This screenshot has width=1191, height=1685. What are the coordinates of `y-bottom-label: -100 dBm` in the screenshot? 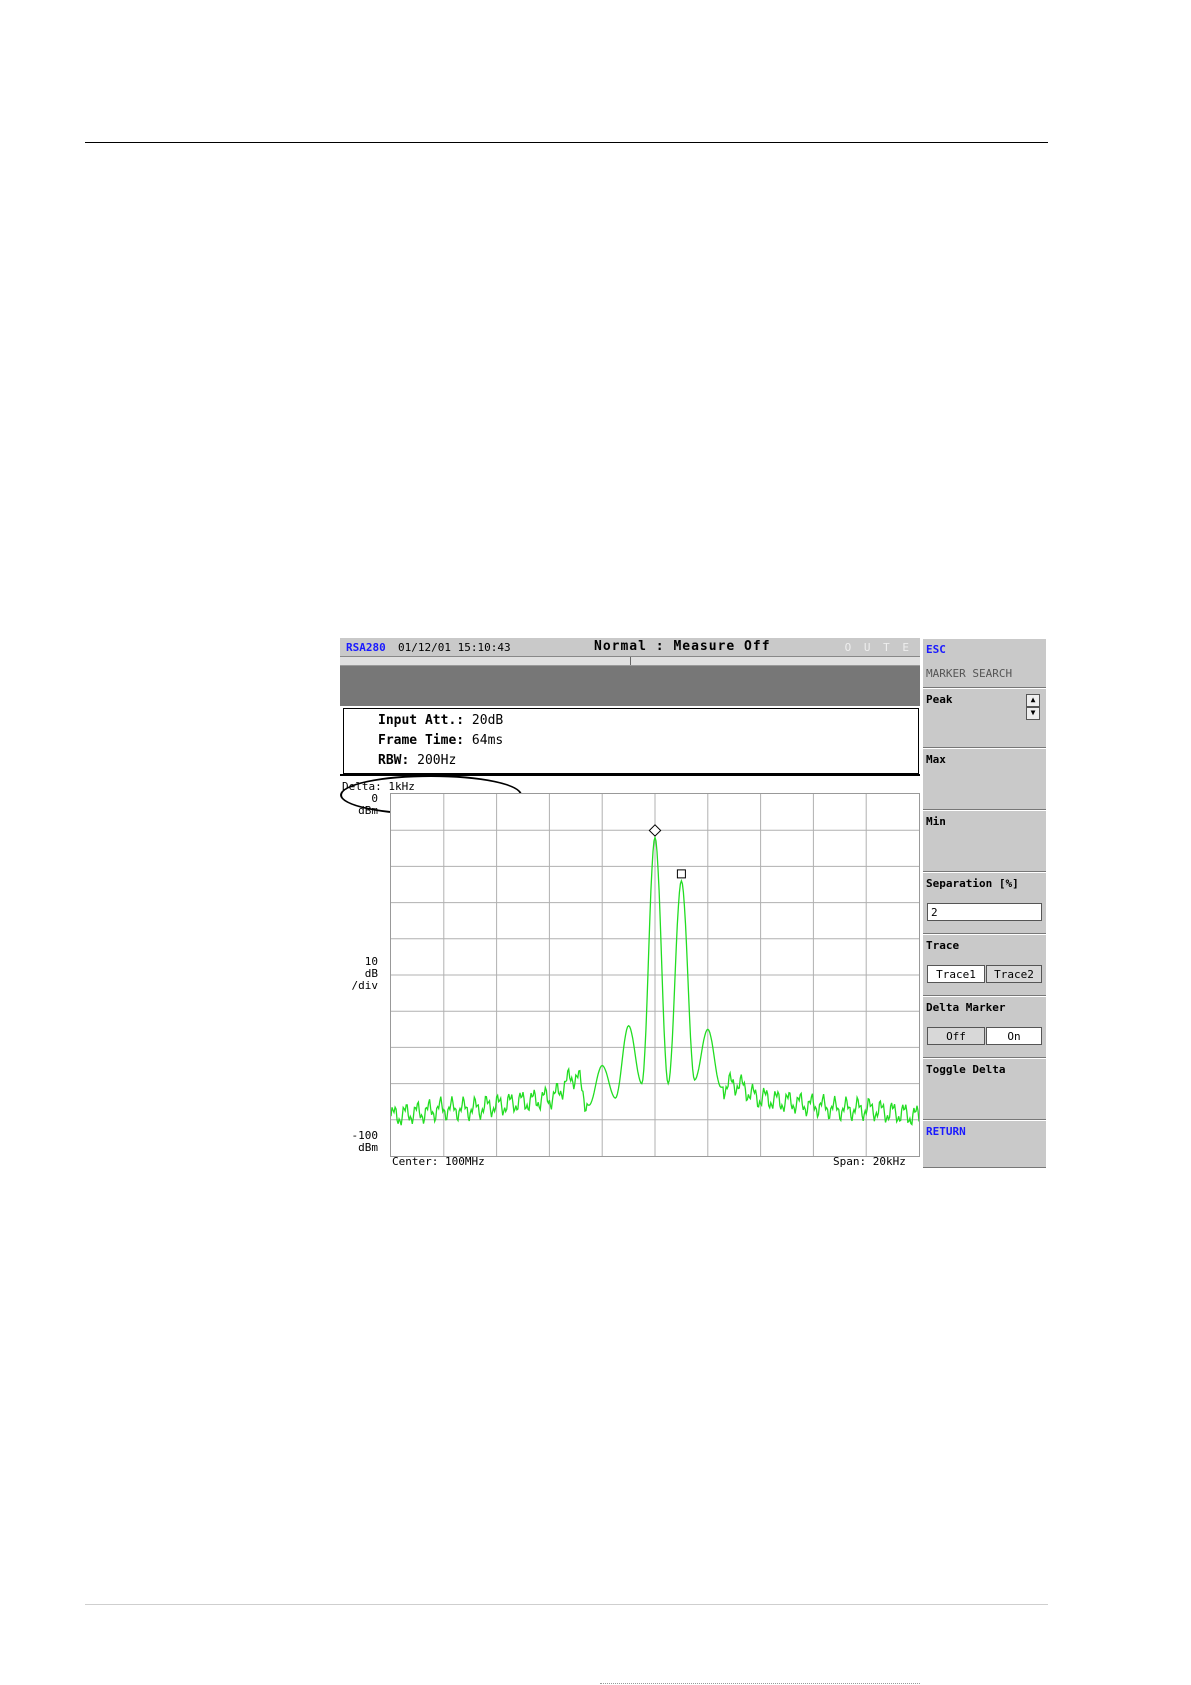 It's located at (355, 1142).